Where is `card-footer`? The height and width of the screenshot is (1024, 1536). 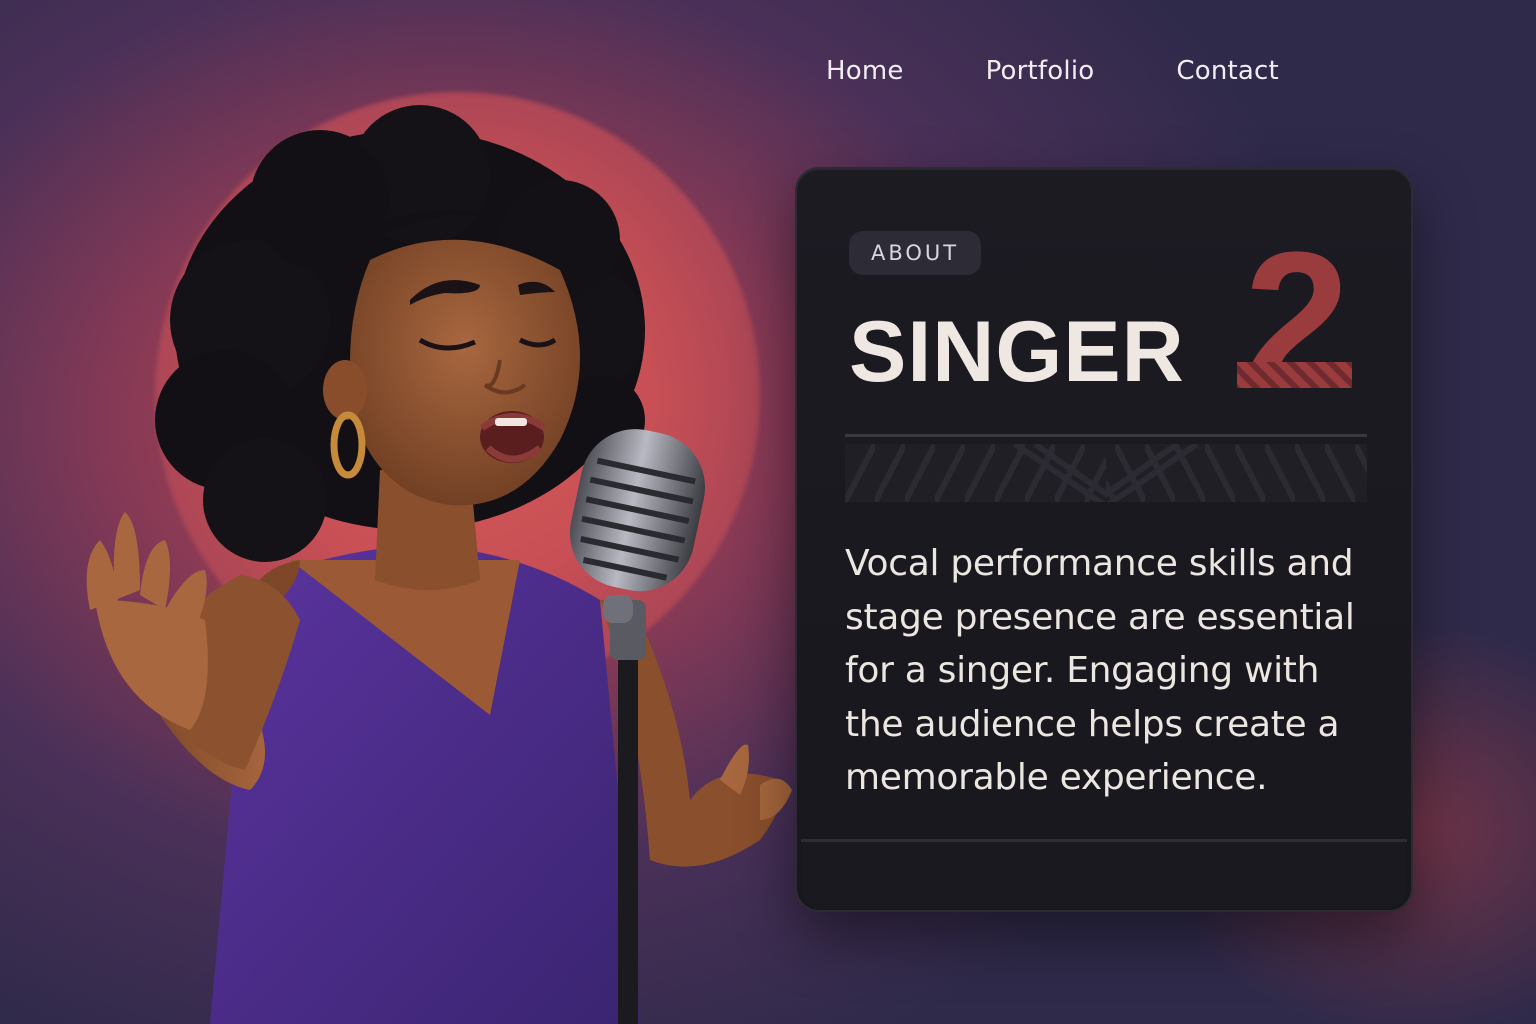 card-footer is located at coordinates (1104, 875).